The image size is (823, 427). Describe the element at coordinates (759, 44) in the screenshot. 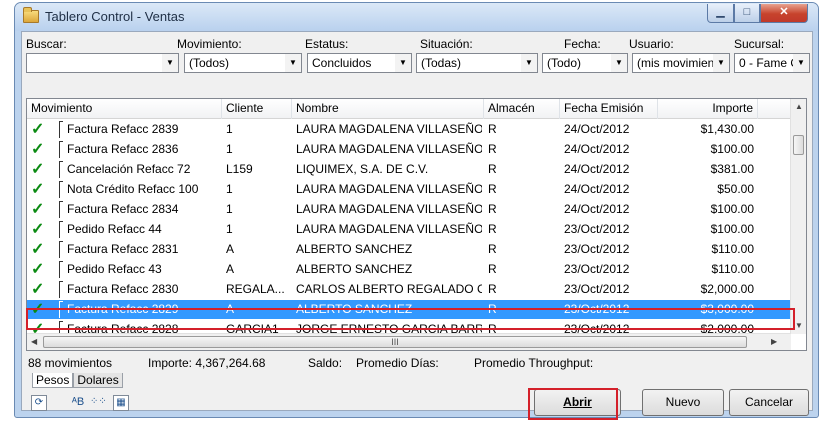

I see `sucursal-label: Sucursal:` at that location.